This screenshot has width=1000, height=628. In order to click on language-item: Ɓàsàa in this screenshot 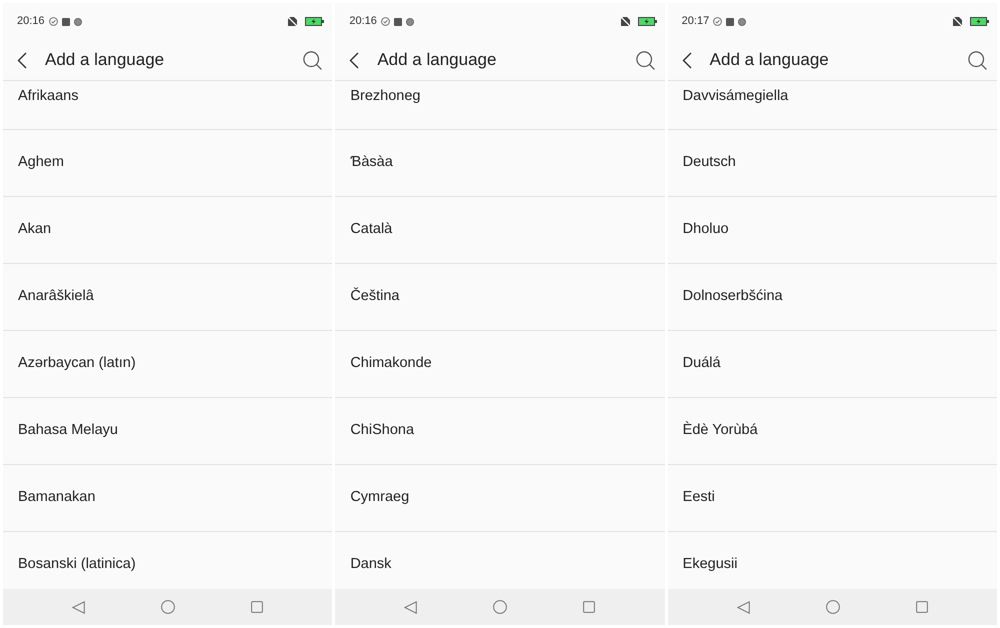, I will do `click(500, 163)`.